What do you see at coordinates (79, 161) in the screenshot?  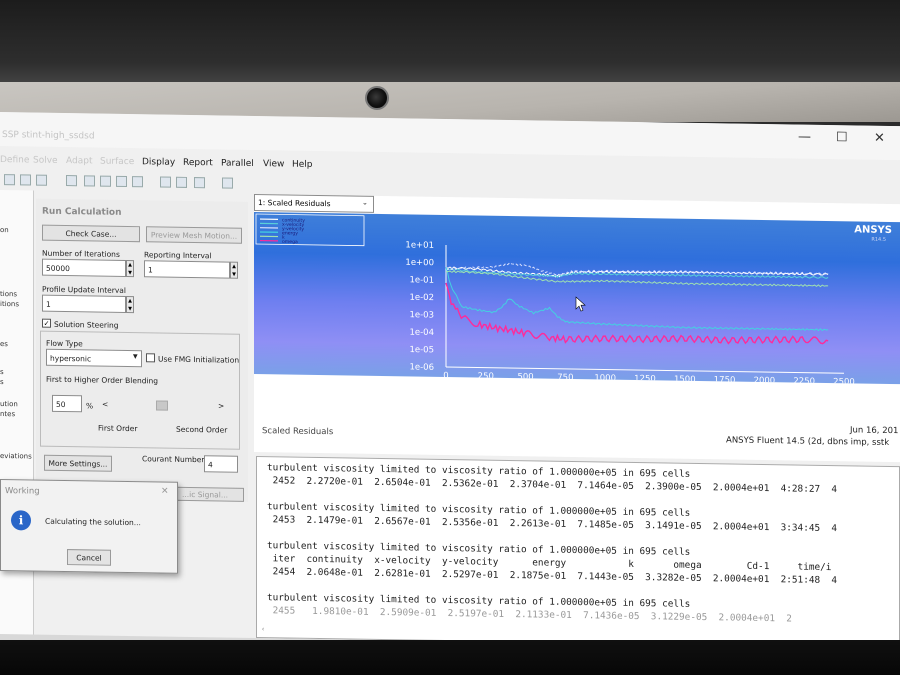 I see `menu-adapt: Adapt` at bounding box center [79, 161].